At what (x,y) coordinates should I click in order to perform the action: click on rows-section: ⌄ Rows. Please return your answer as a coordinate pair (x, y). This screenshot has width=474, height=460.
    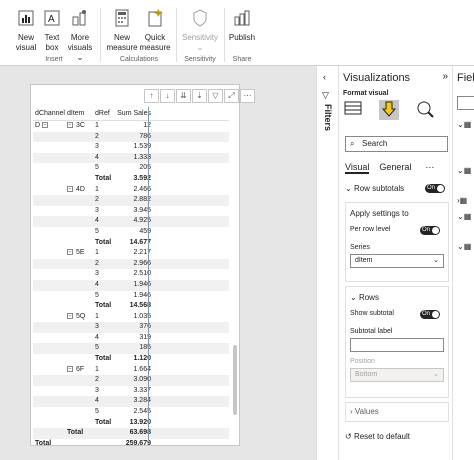
    Looking at the image, I should click on (397, 297).